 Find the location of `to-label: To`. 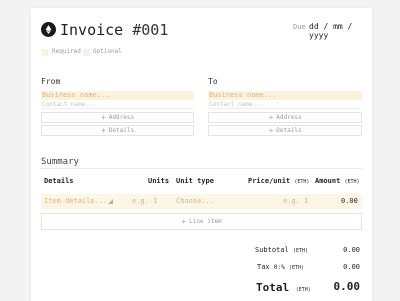

to-label: To is located at coordinates (213, 81).